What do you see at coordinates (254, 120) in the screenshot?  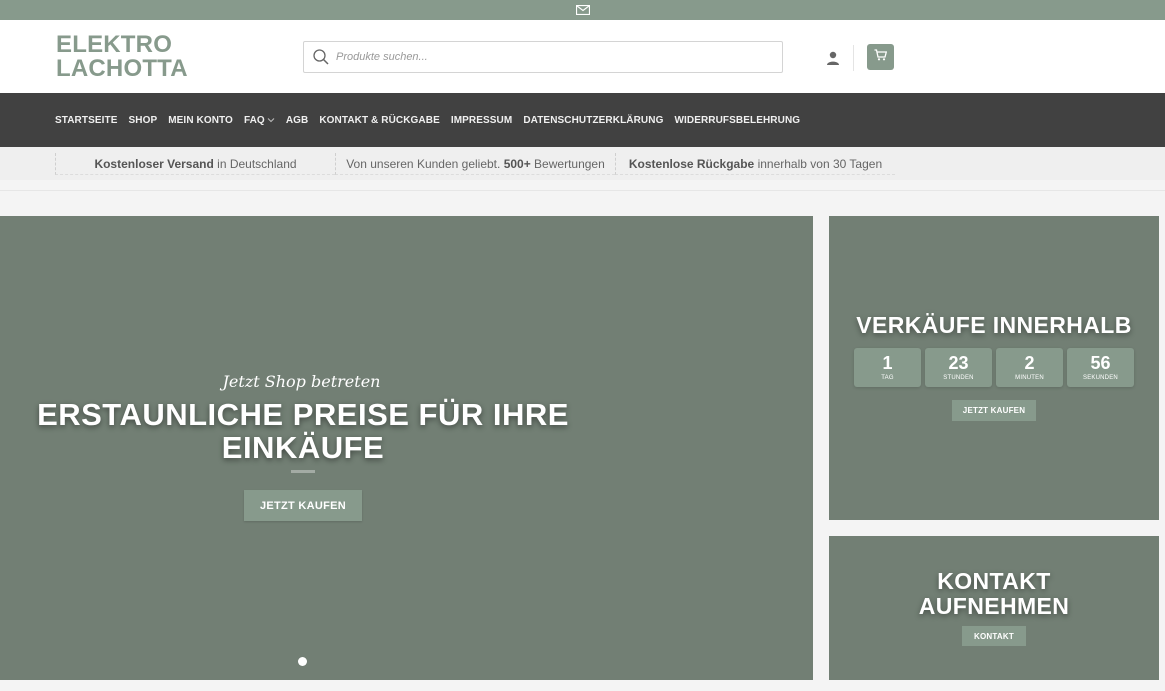 I see `nav-item-label: FAQ` at bounding box center [254, 120].